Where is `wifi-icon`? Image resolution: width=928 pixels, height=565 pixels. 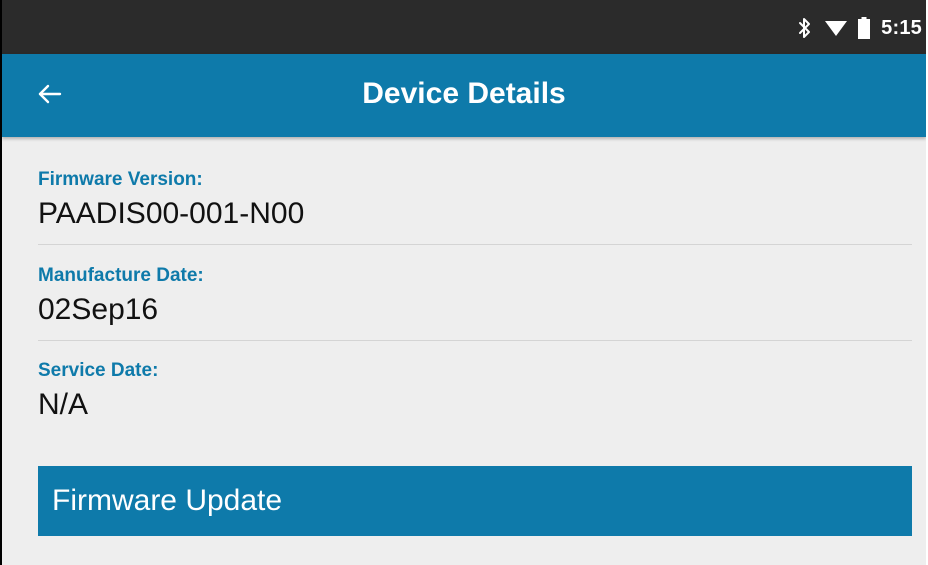 wifi-icon is located at coordinates (836, 28).